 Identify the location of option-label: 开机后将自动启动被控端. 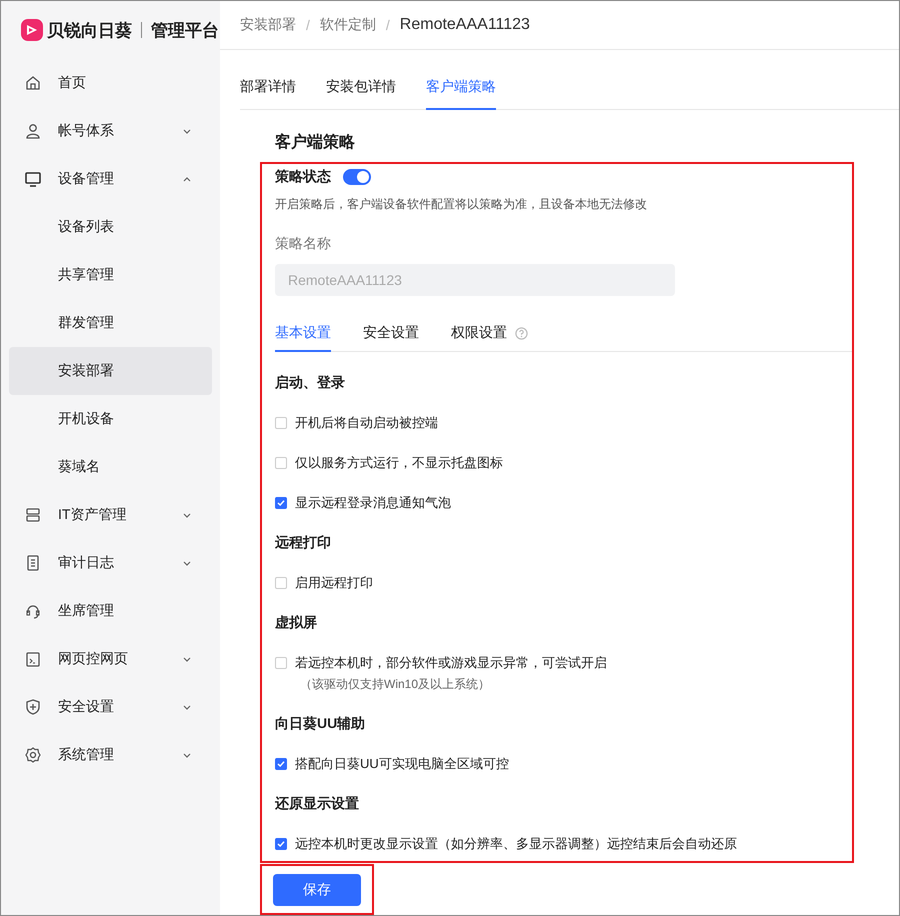
(366, 423).